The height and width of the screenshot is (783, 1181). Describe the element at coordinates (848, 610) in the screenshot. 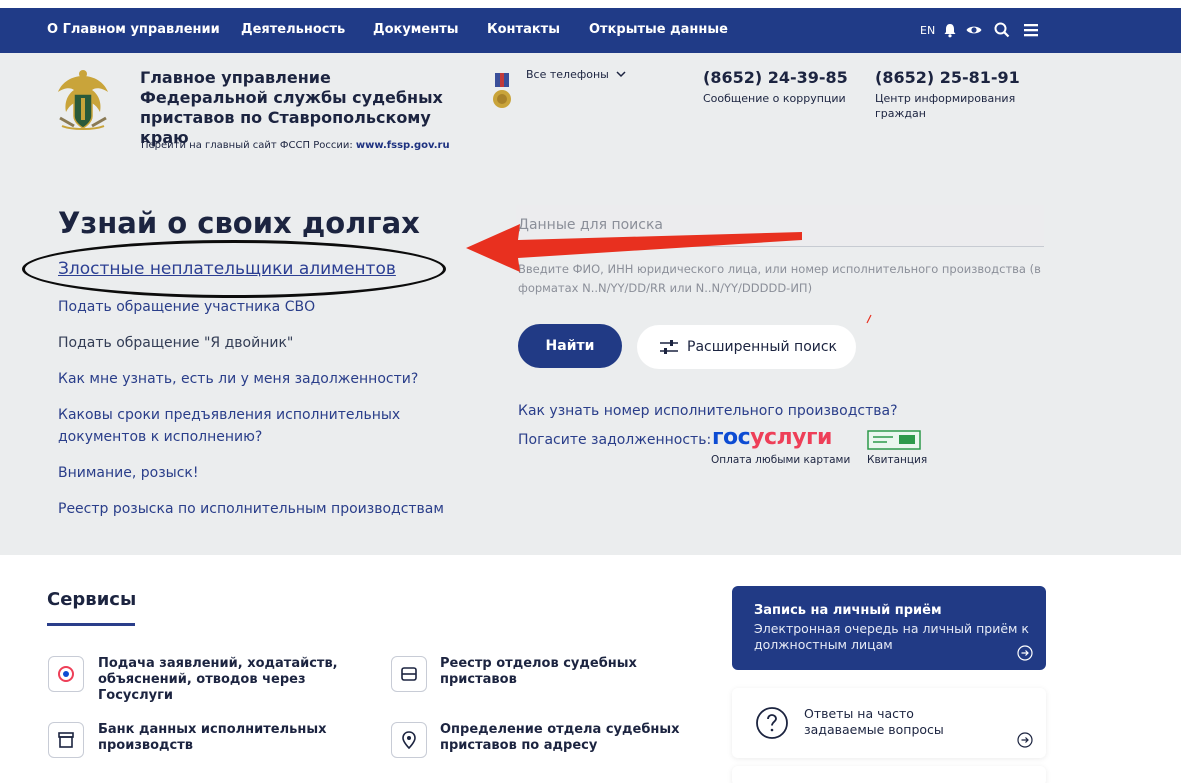

I see `appointment-title: Запись на личный приём` at that location.